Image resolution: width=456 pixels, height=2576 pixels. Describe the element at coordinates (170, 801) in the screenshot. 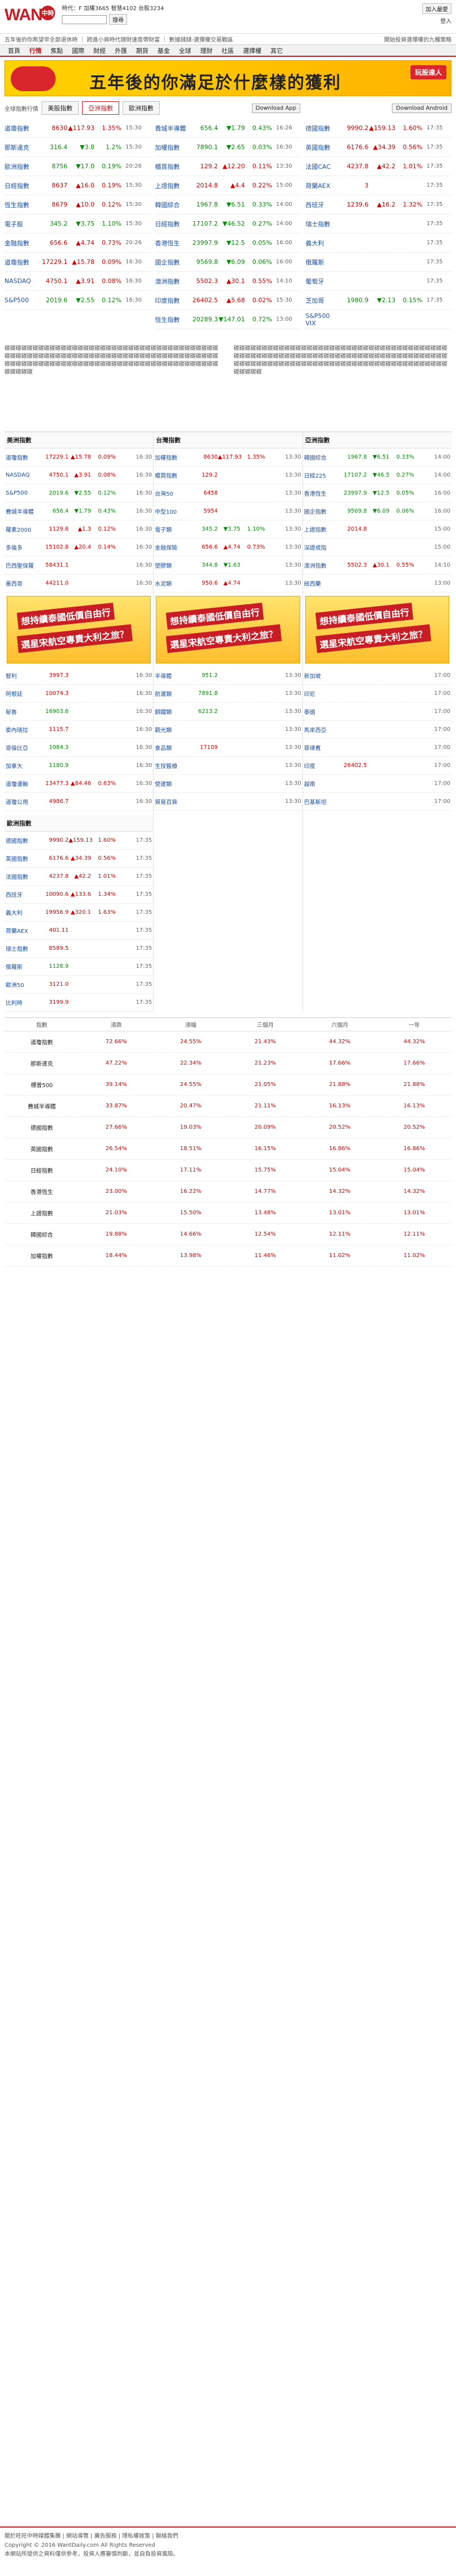

I see `market-name: 貿易百貨` at that location.